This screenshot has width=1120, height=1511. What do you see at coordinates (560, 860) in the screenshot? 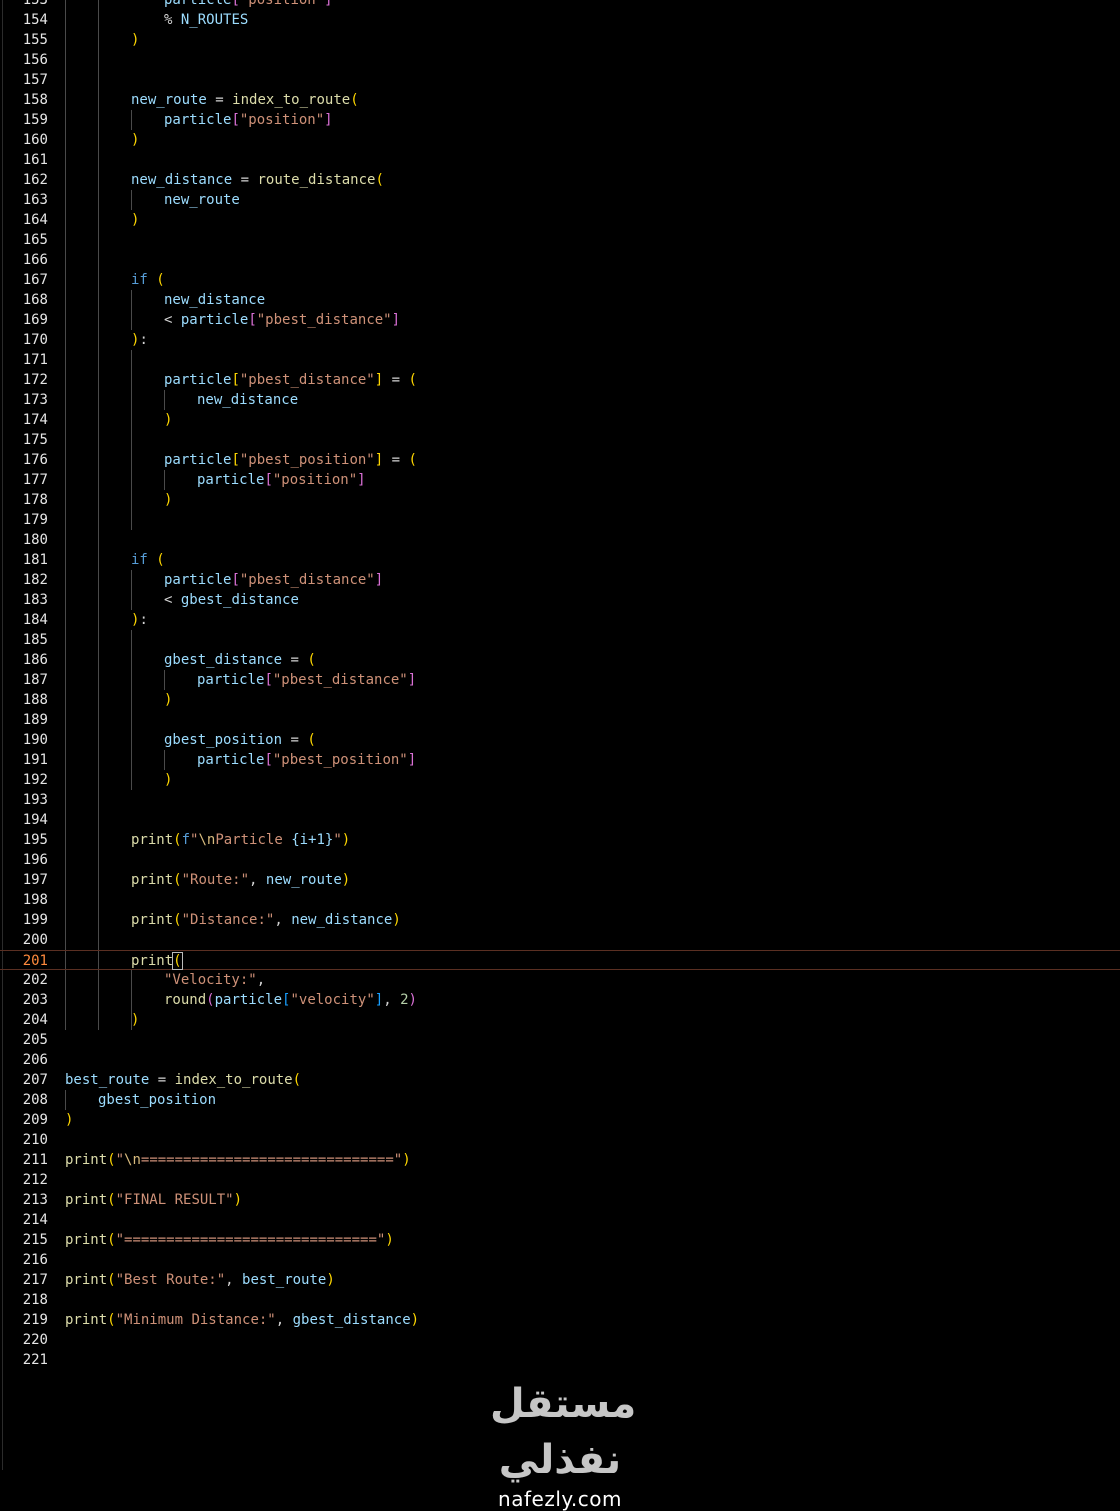
I see `code-line: 196` at bounding box center [560, 860].